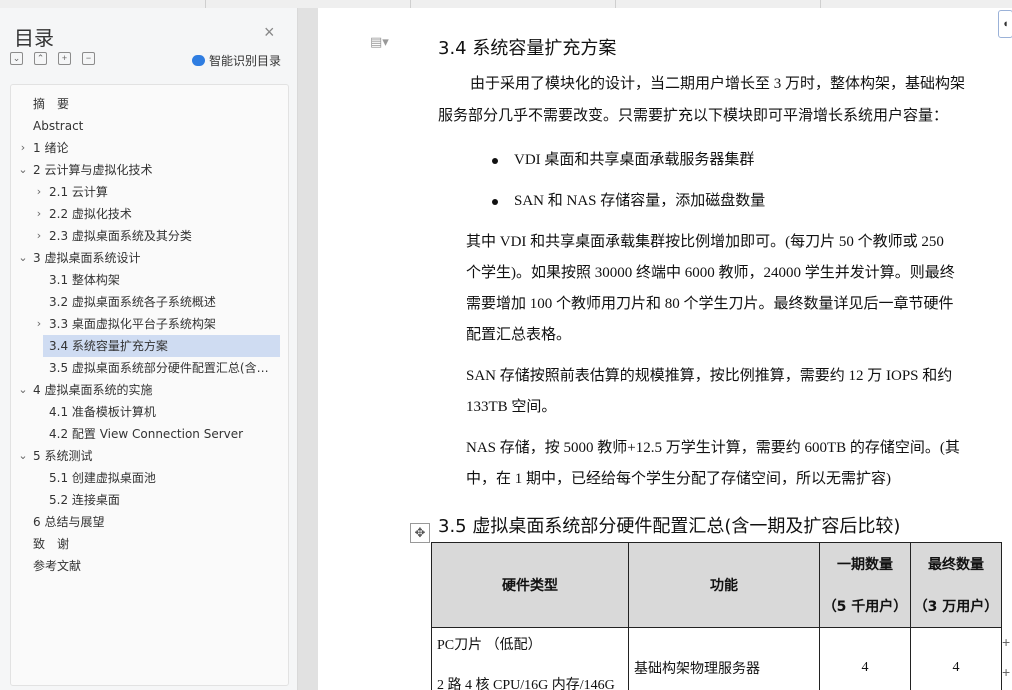 The width and height of the screenshot is (1012, 690). Describe the element at coordinates (865, 607) in the screenshot. I see `header-text: （5 千用户）` at that location.